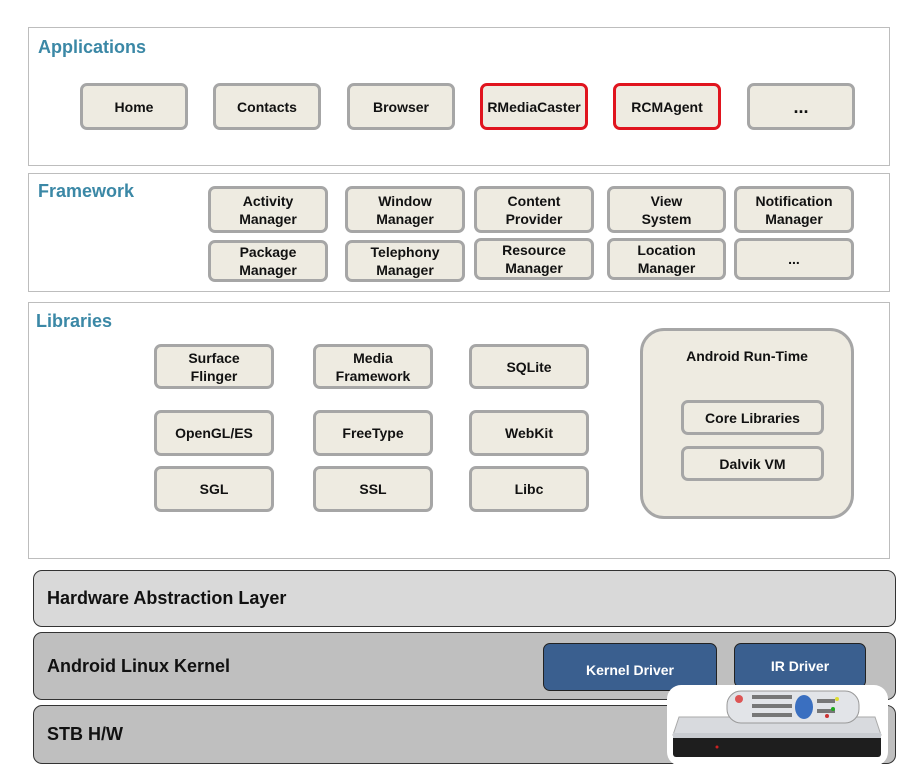 This screenshot has width=918, height=776. I want to click on hal-title: Hardware Abstraction Layer, so click(167, 598).